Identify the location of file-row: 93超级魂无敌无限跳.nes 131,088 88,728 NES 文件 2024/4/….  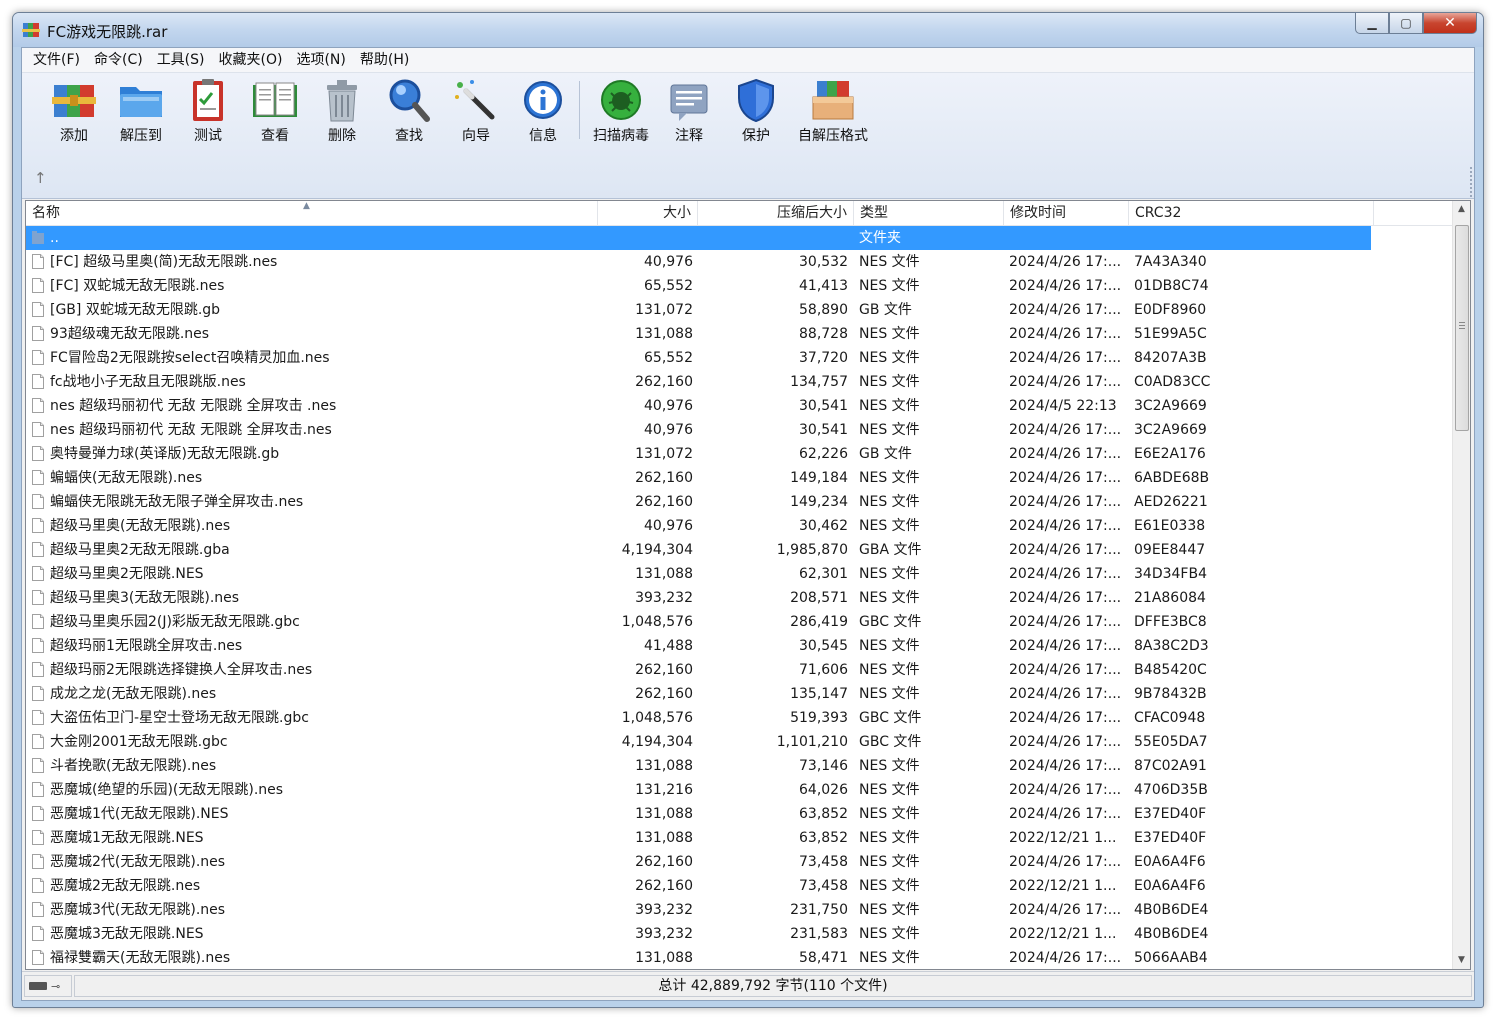
(740, 334).